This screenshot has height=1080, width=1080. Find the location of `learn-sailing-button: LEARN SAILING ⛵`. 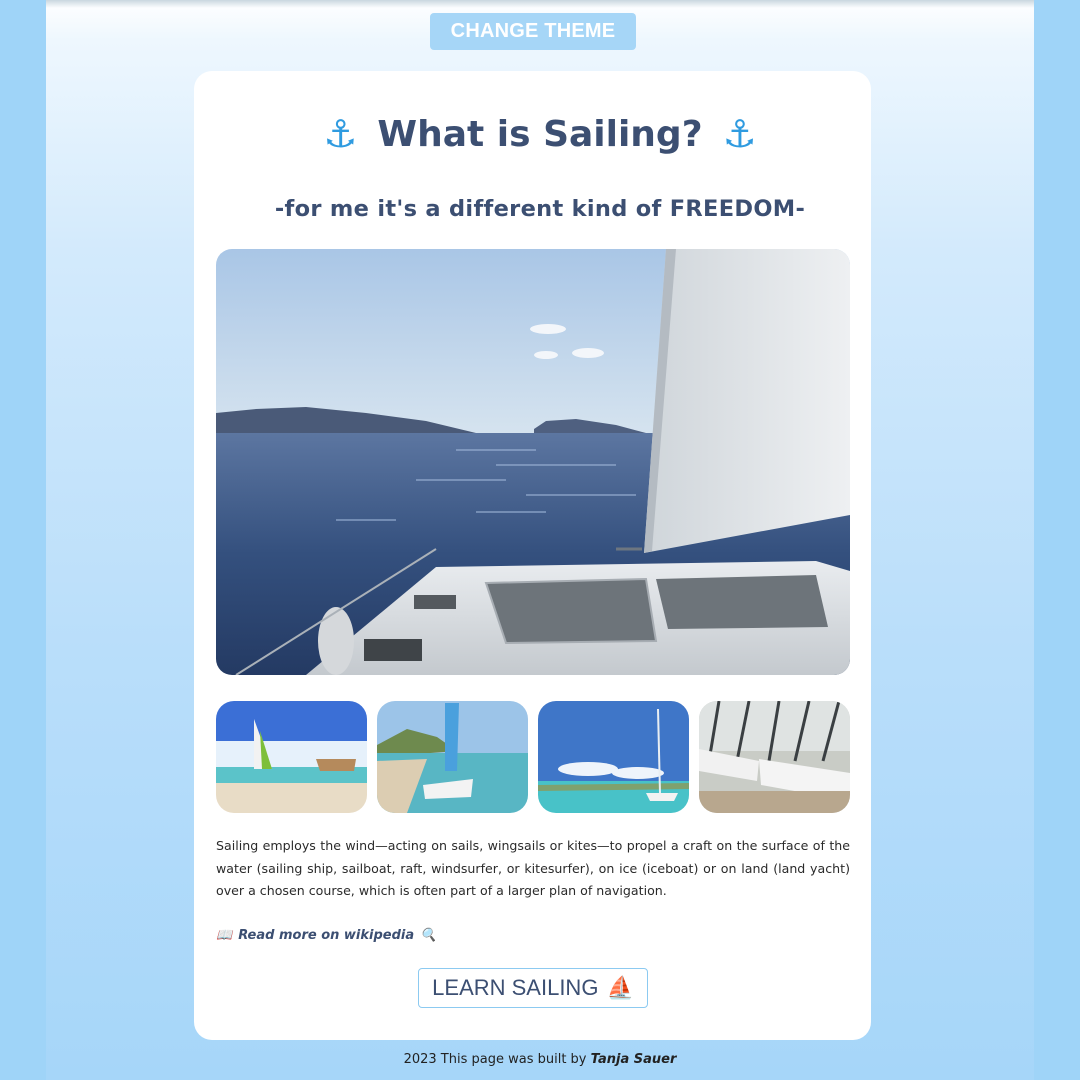

learn-sailing-button: LEARN SAILING ⛵ is located at coordinates (533, 988).